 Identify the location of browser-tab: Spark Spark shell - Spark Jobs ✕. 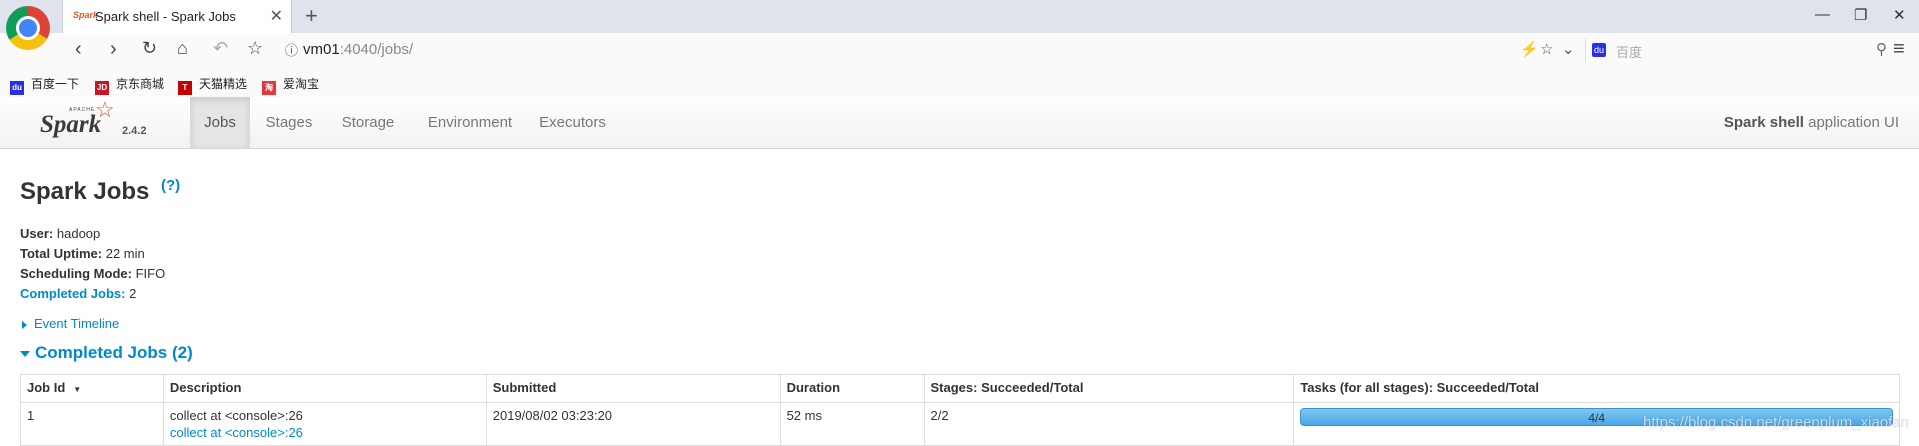
(177, 16).